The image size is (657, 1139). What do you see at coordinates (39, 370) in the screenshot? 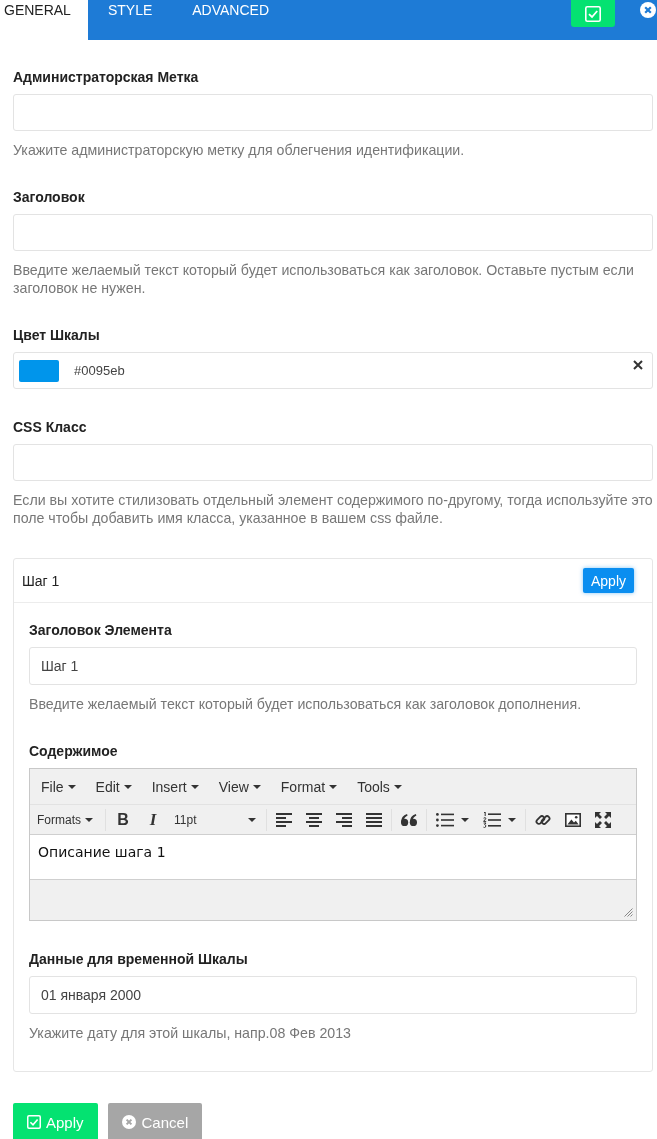
I see `color-swatch-icon` at bounding box center [39, 370].